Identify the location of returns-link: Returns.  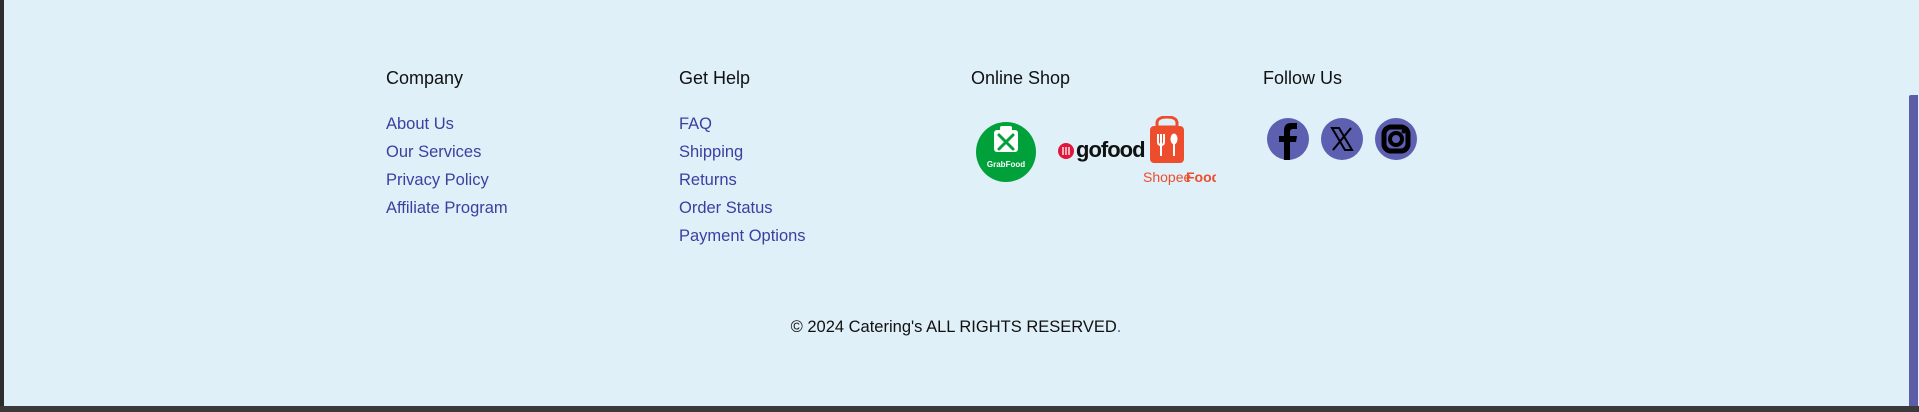
(708, 180).